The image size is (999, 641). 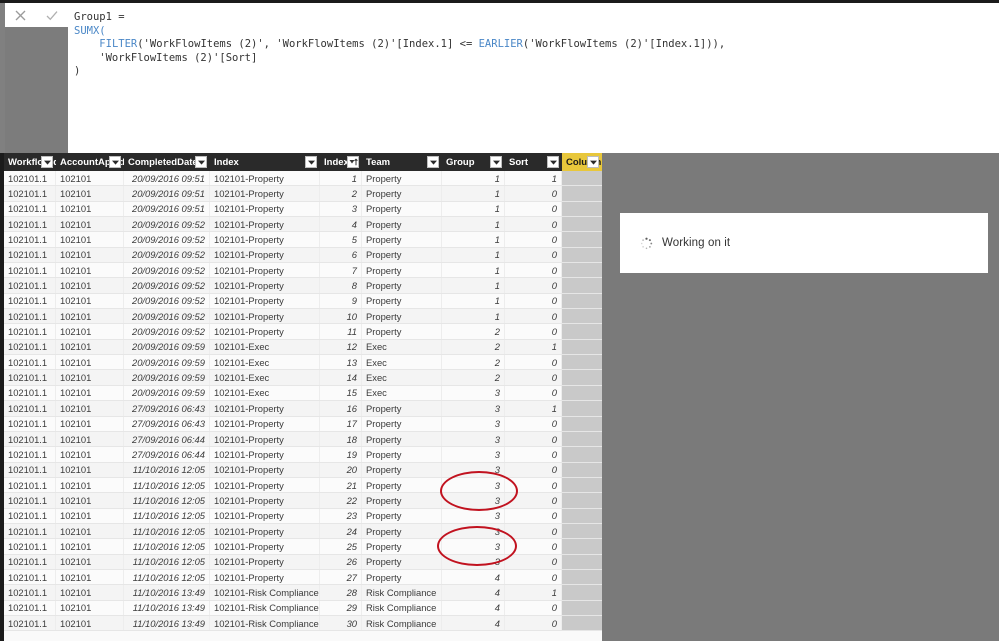 I want to click on column-header-account: AccountAppId, so click(x=90, y=162).